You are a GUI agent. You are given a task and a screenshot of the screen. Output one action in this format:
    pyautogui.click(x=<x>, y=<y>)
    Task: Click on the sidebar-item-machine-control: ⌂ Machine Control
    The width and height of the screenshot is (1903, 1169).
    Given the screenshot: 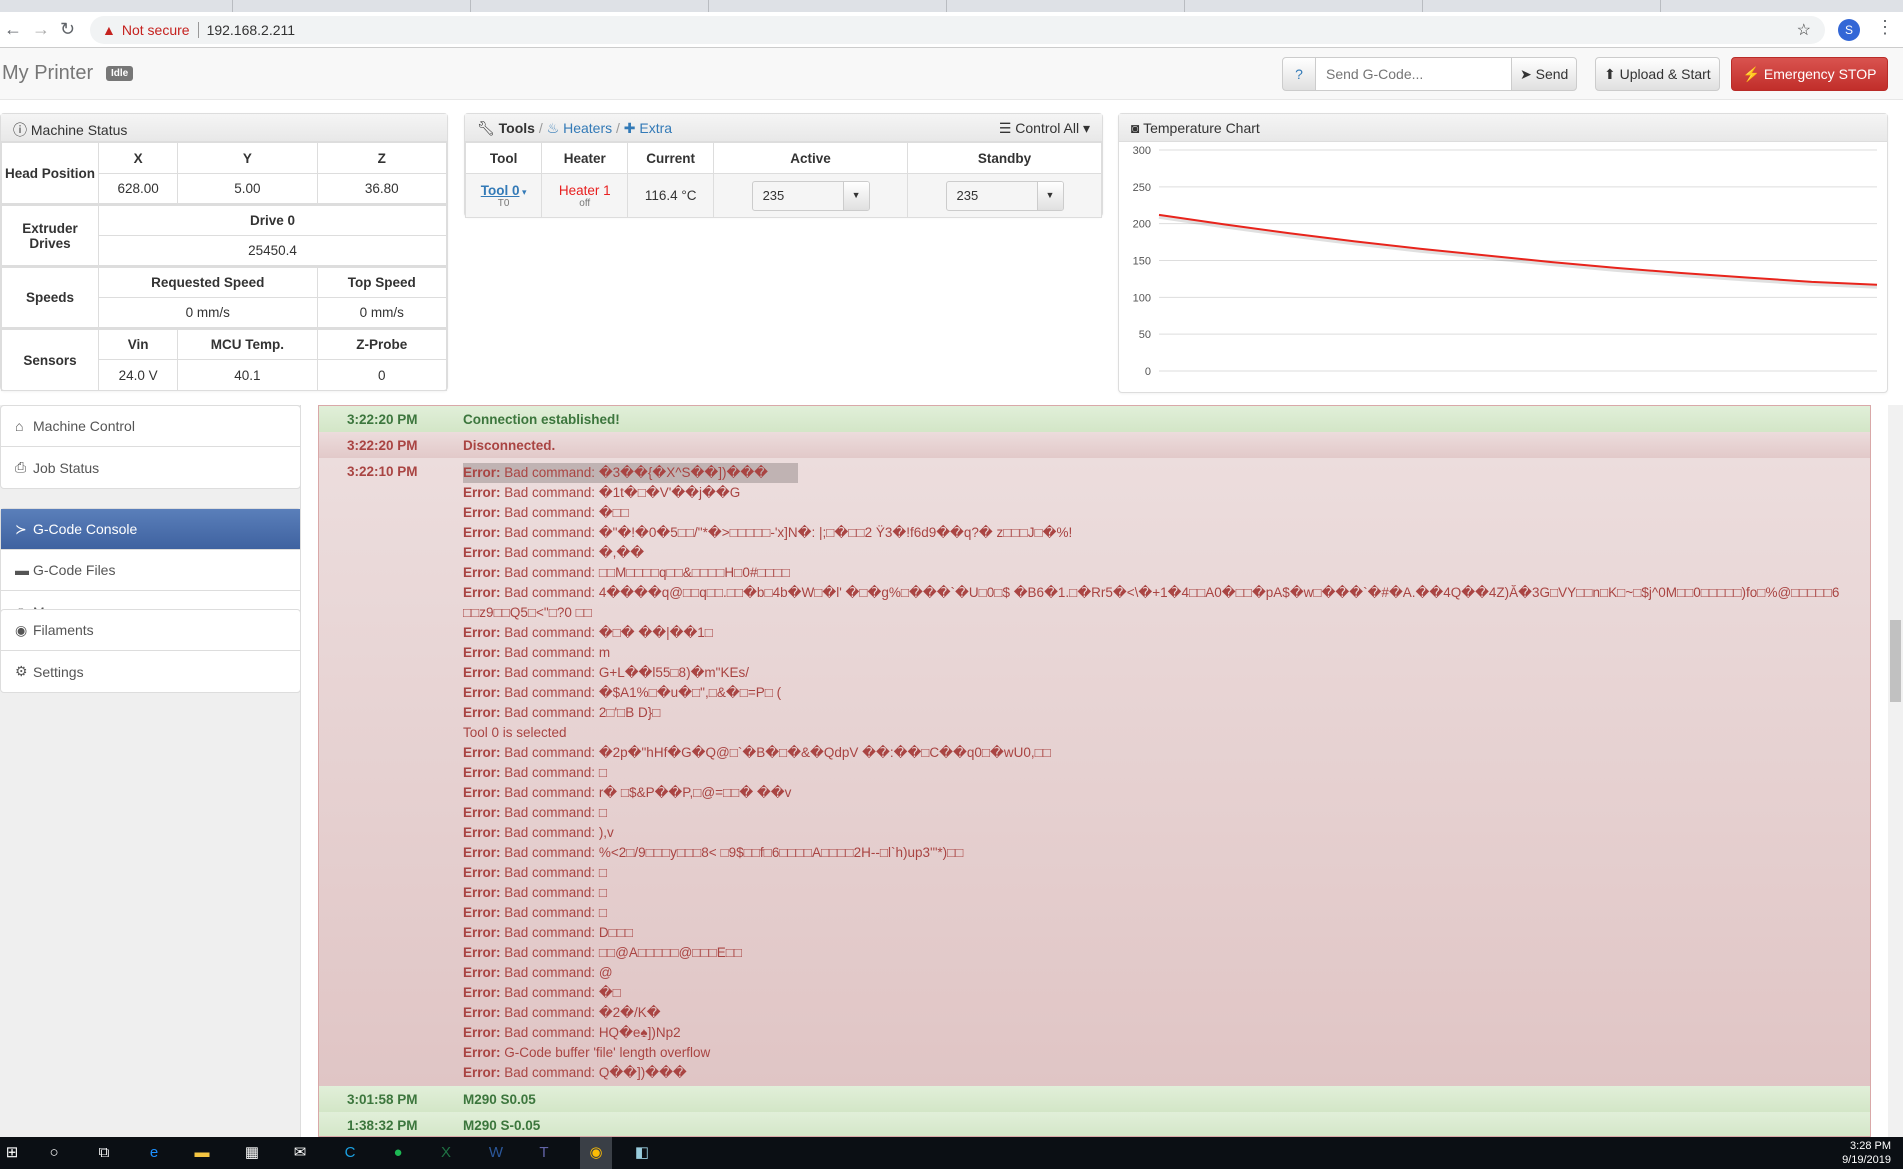 What is the action you would take?
    pyautogui.click(x=150, y=426)
    